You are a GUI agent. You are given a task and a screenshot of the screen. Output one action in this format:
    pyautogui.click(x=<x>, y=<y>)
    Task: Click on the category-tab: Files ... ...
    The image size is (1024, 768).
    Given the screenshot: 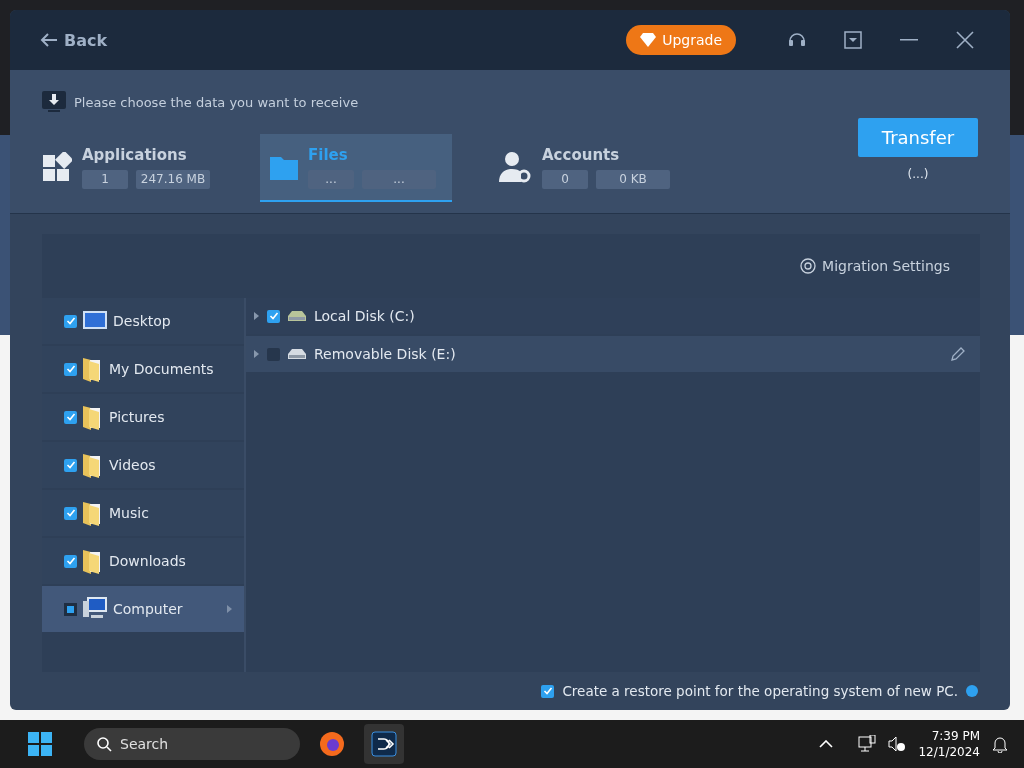 What is the action you would take?
    pyautogui.click(x=356, y=168)
    